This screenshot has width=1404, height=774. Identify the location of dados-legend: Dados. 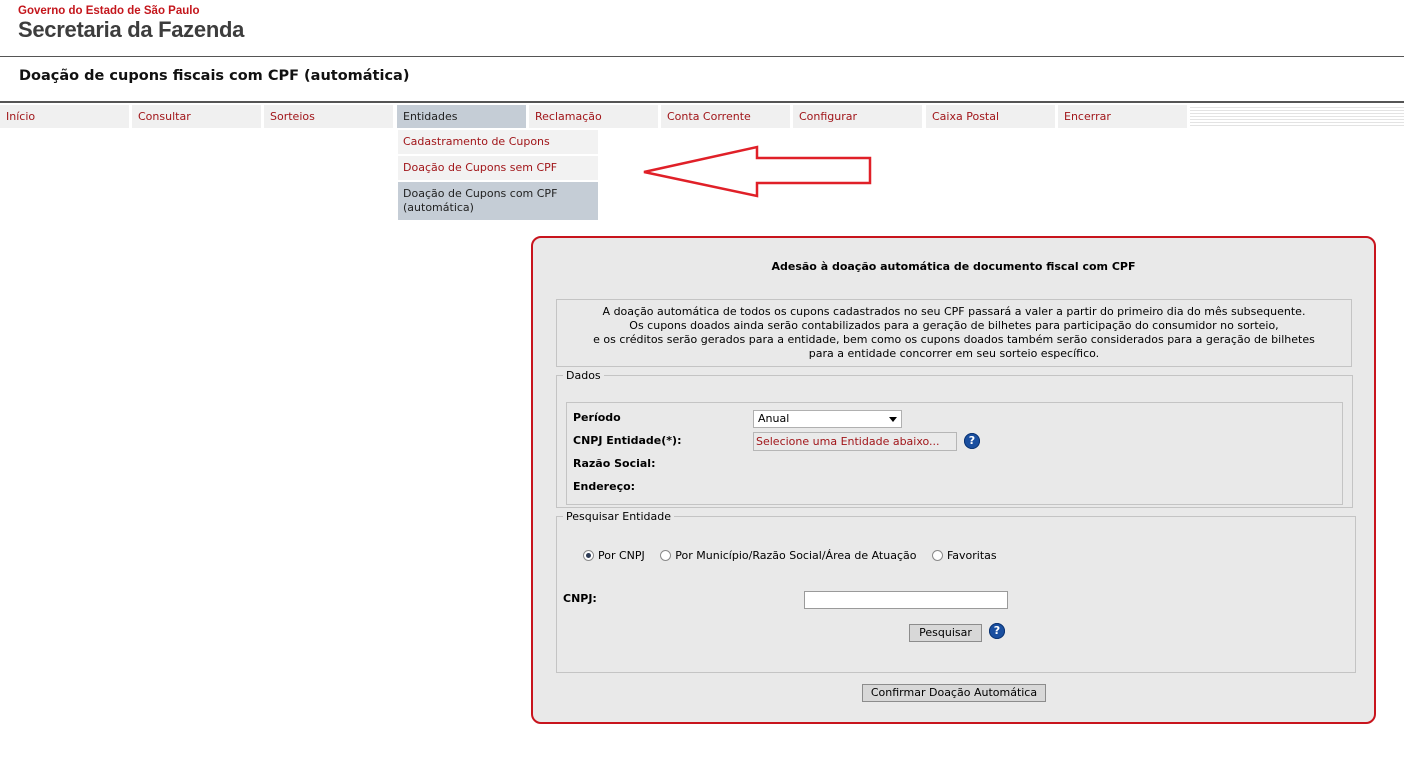
(583, 375).